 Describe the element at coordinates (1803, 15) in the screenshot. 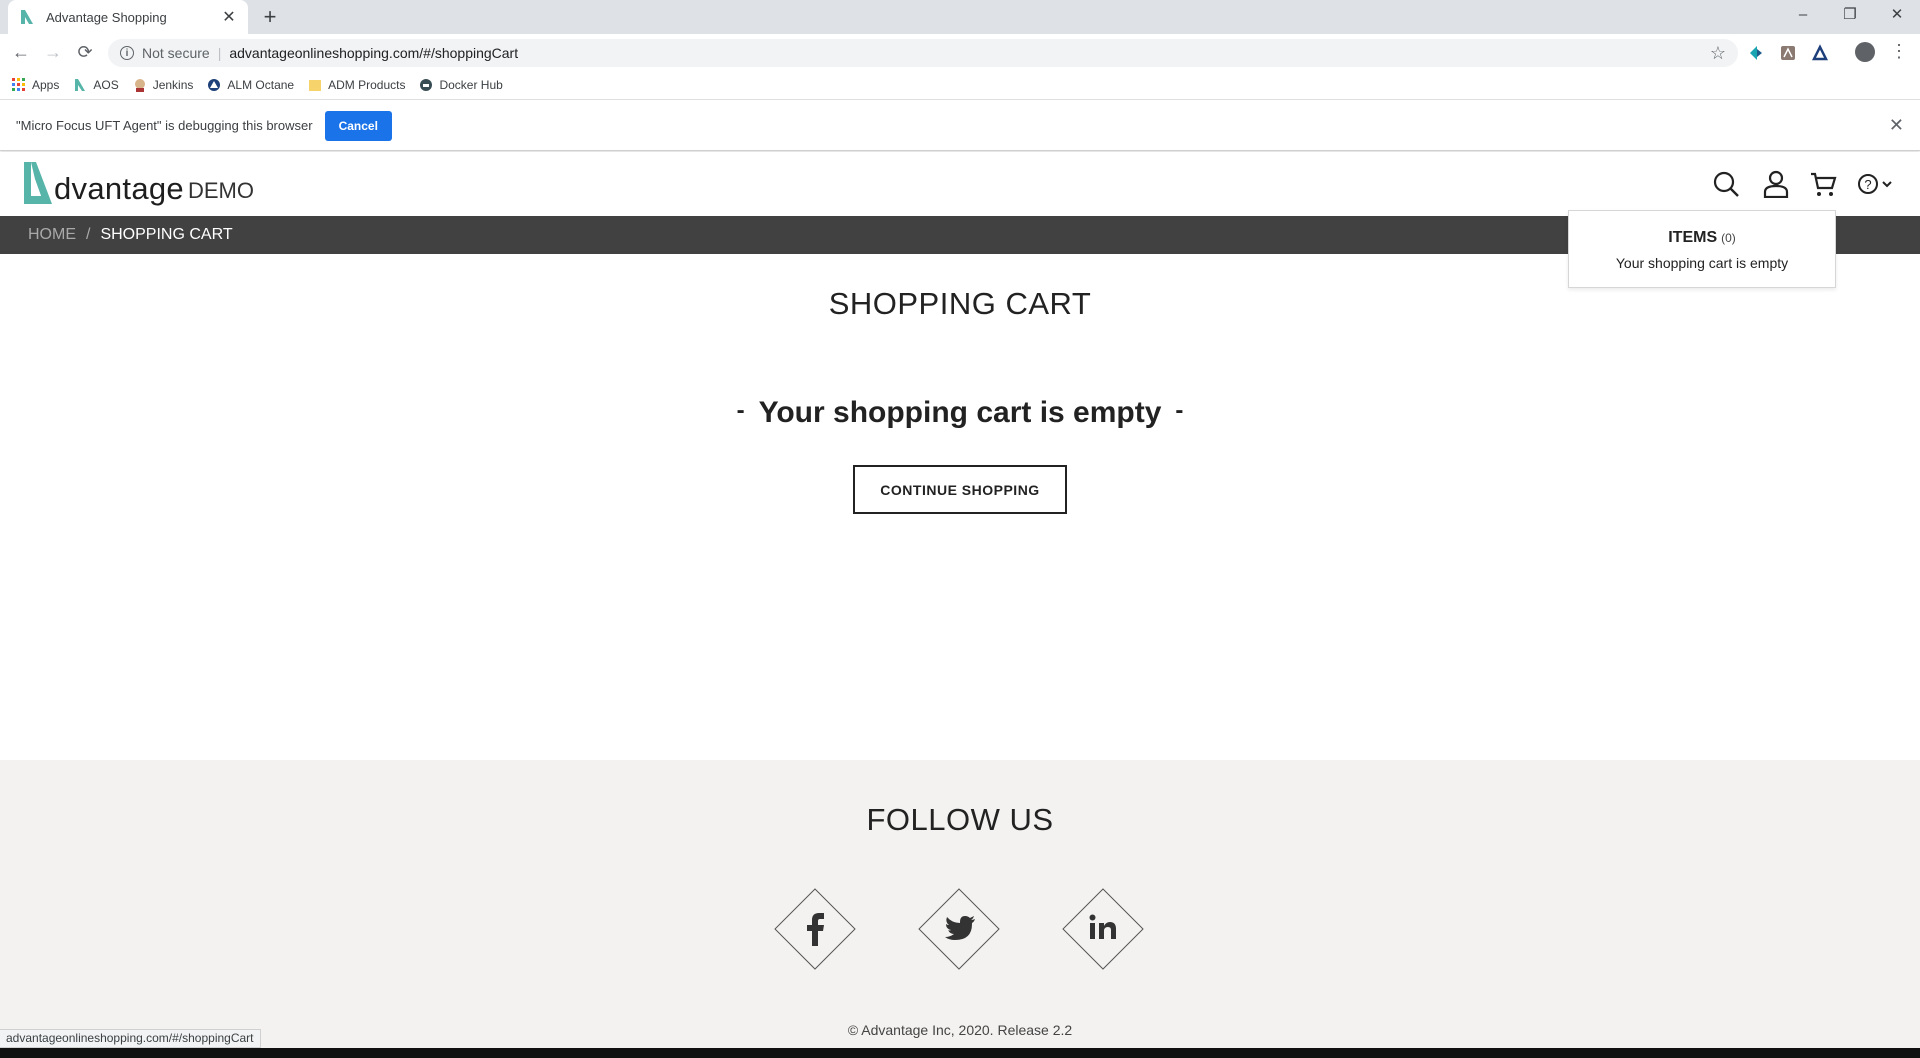

I see `minimize-icon: –` at that location.